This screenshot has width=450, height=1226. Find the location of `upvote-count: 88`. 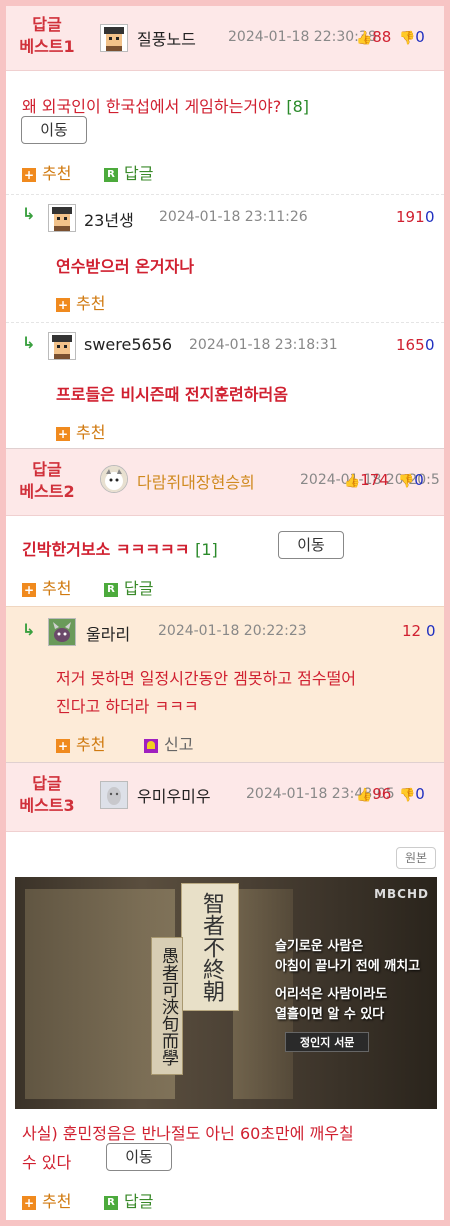

upvote-count: 88 is located at coordinates (382, 37).